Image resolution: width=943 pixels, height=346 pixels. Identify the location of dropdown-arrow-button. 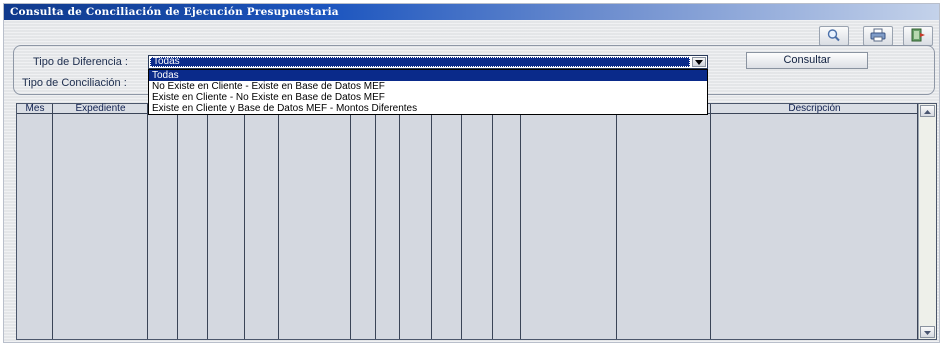
(699, 62).